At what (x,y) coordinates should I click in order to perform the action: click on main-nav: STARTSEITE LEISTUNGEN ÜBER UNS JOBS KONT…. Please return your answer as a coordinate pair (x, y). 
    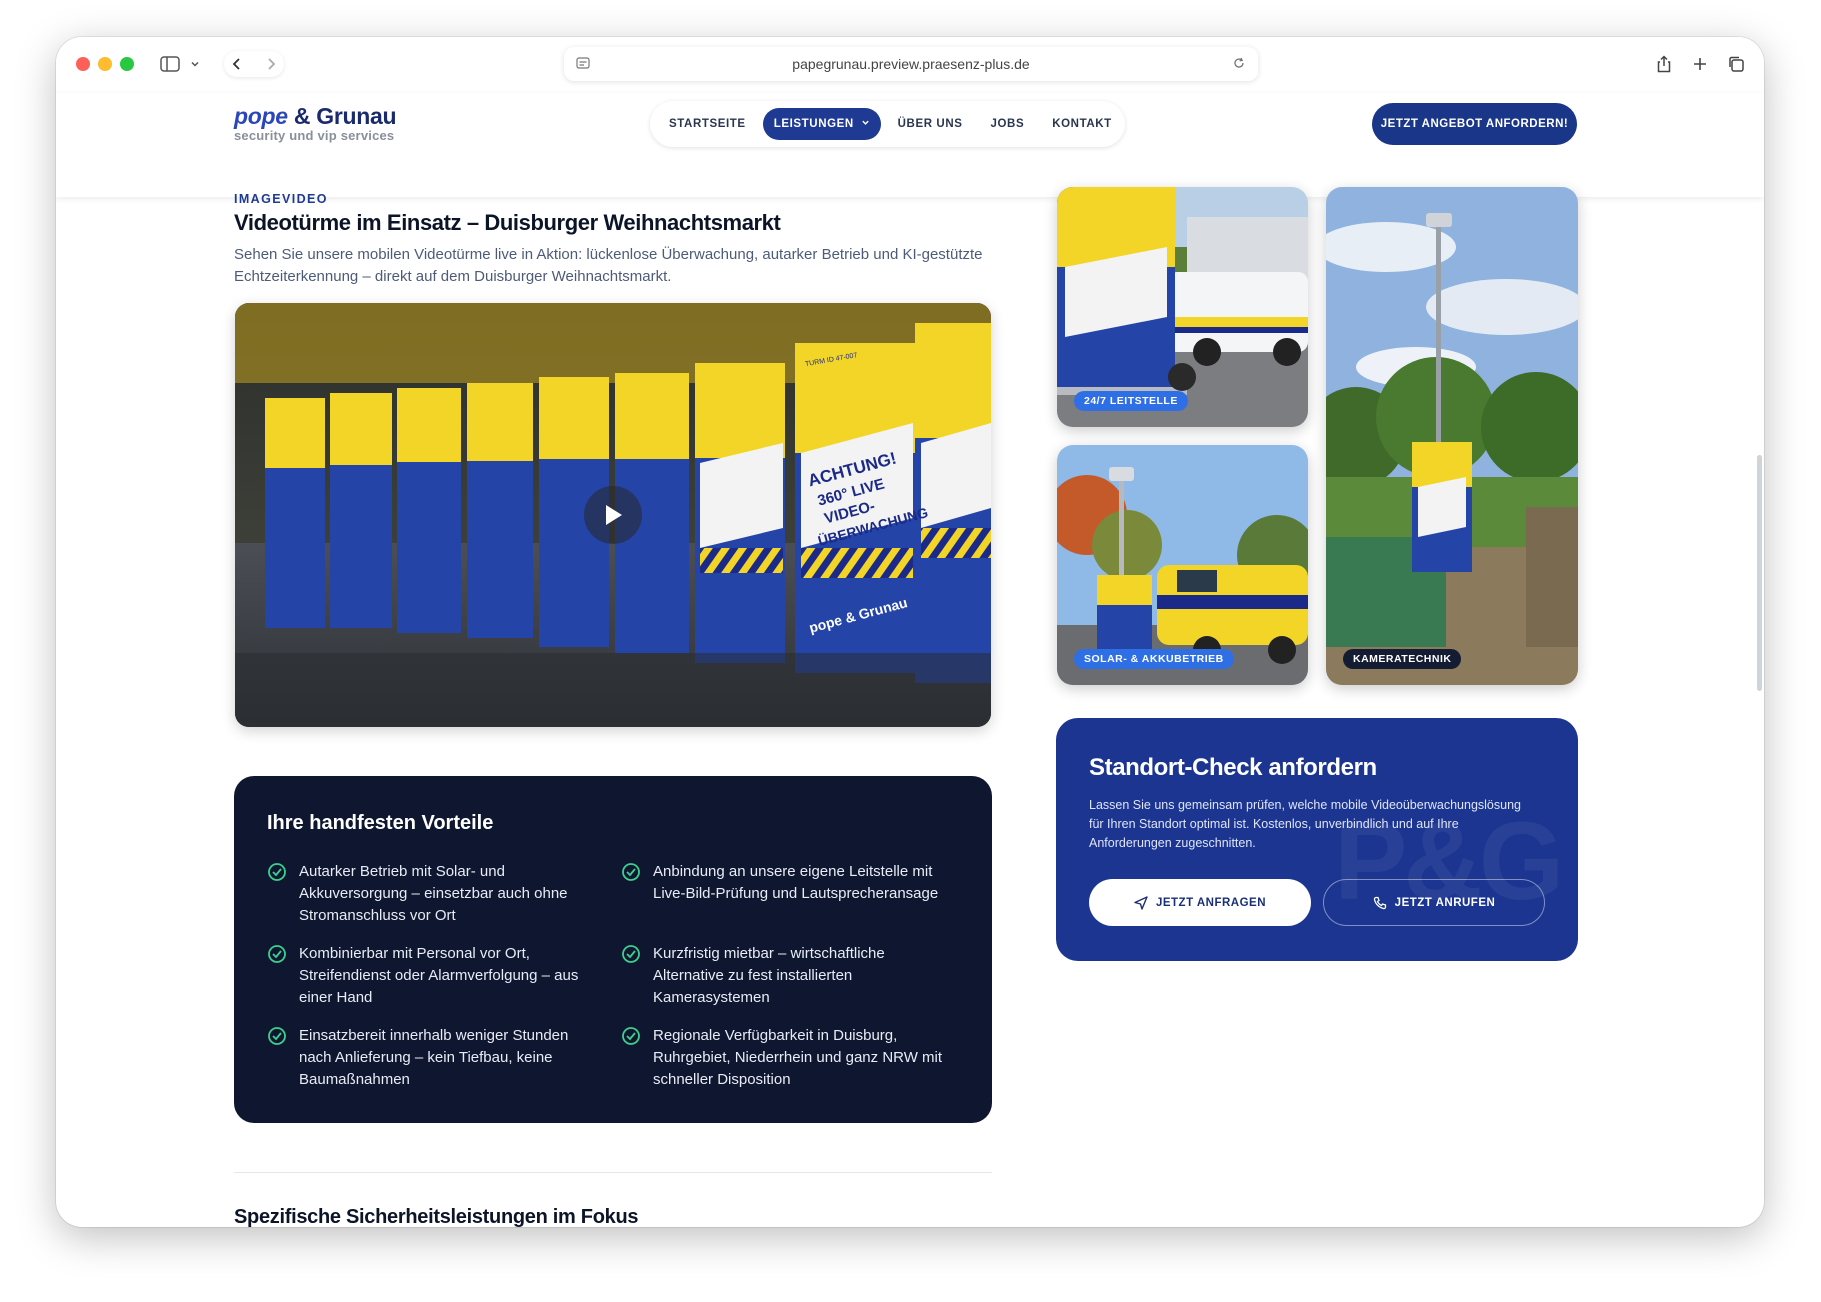
    Looking at the image, I should click on (887, 124).